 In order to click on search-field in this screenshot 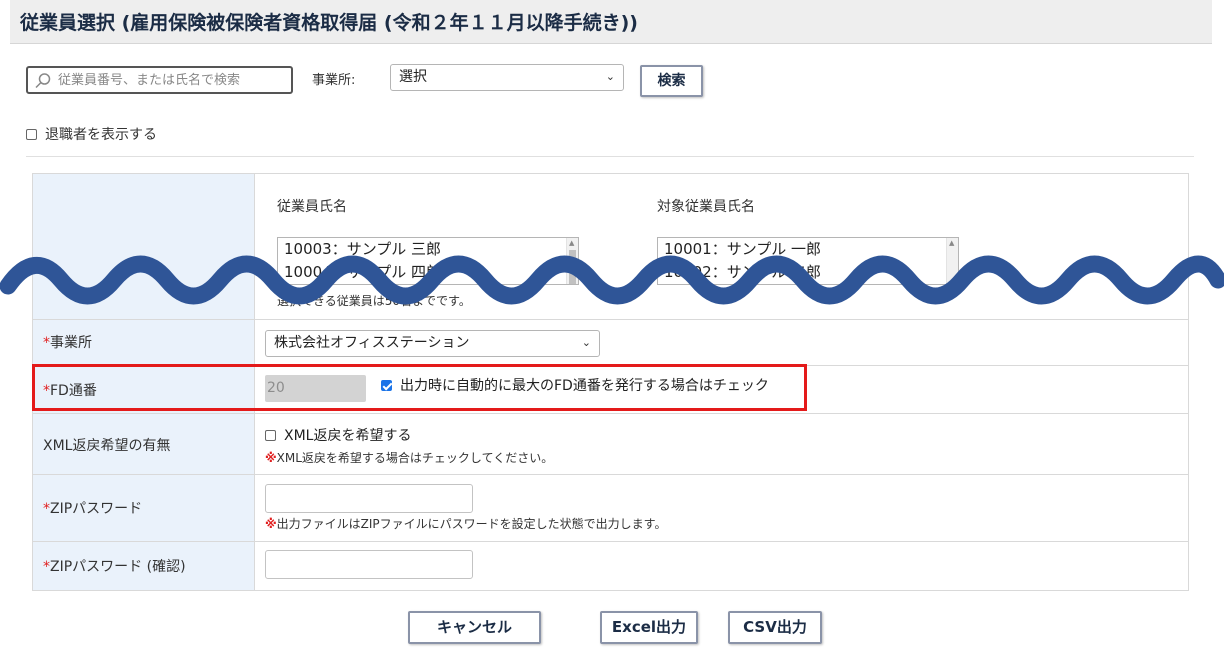, I will do `click(159, 80)`.